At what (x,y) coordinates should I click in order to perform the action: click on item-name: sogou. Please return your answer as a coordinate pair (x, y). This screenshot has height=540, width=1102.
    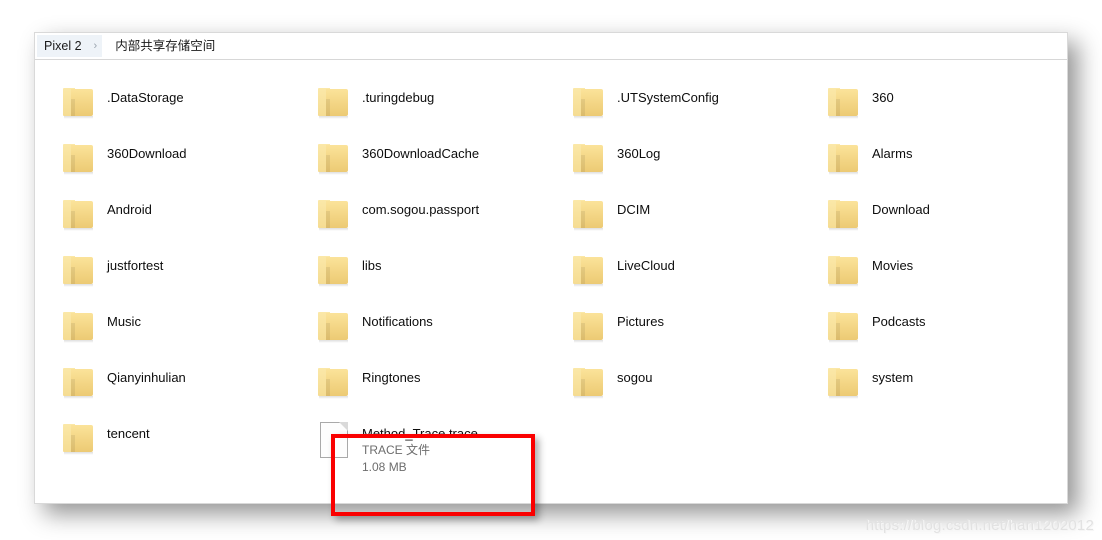
    Looking at the image, I should click on (635, 377).